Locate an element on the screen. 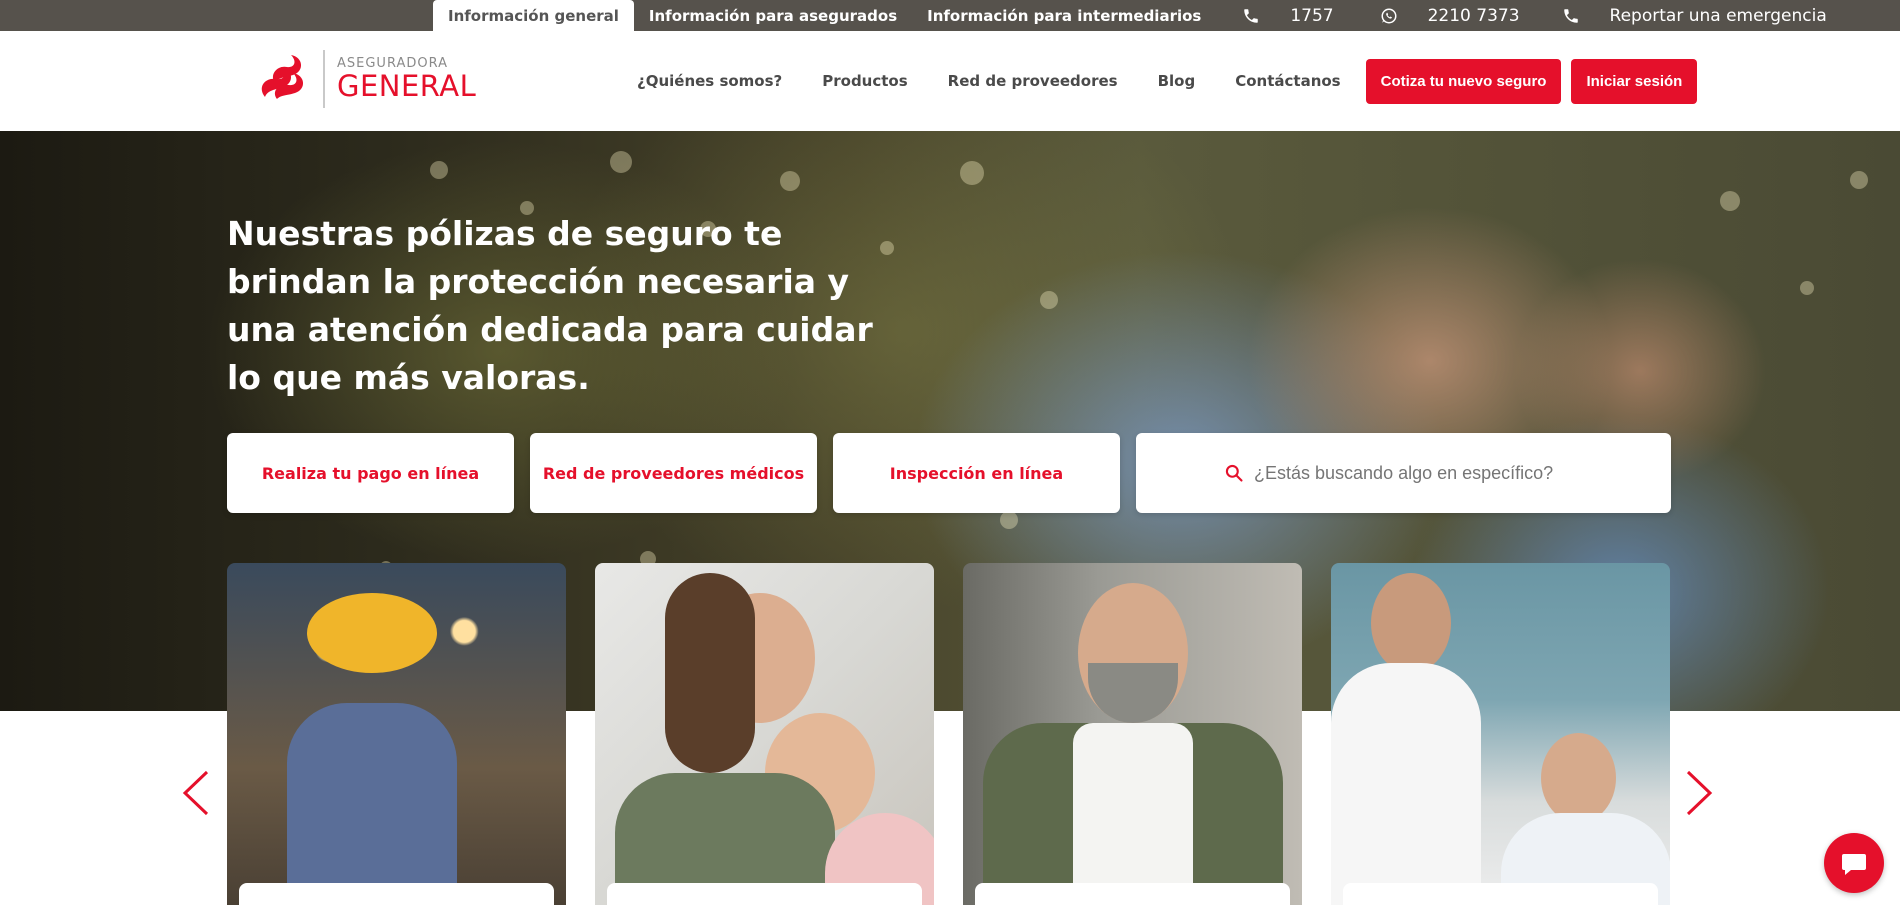 The height and width of the screenshot is (905, 1900). quick-link-red-medicos: Red de proveedores médicos is located at coordinates (673, 473).